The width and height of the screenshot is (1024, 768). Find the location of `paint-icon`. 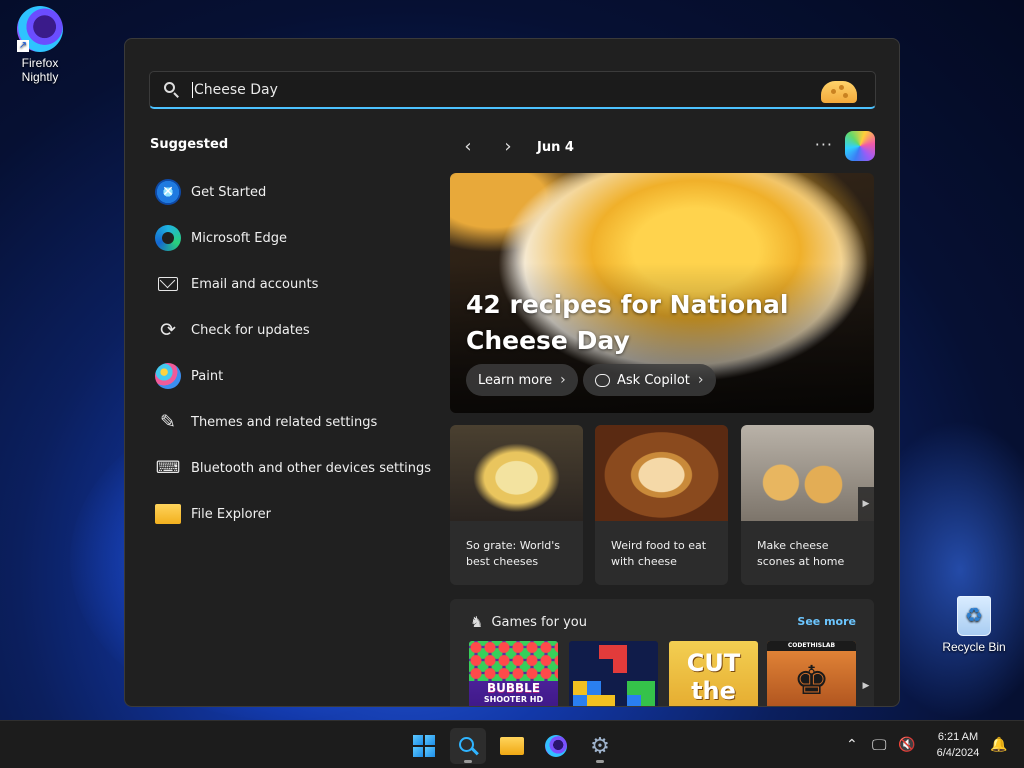

paint-icon is located at coordinates (168, 376).